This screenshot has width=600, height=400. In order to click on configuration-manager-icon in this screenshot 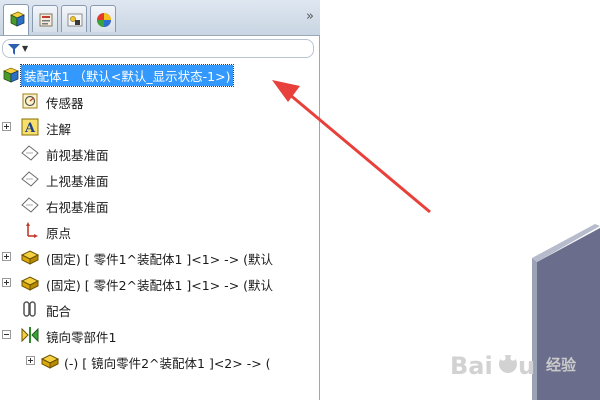, I will do `click(75, 20)`.